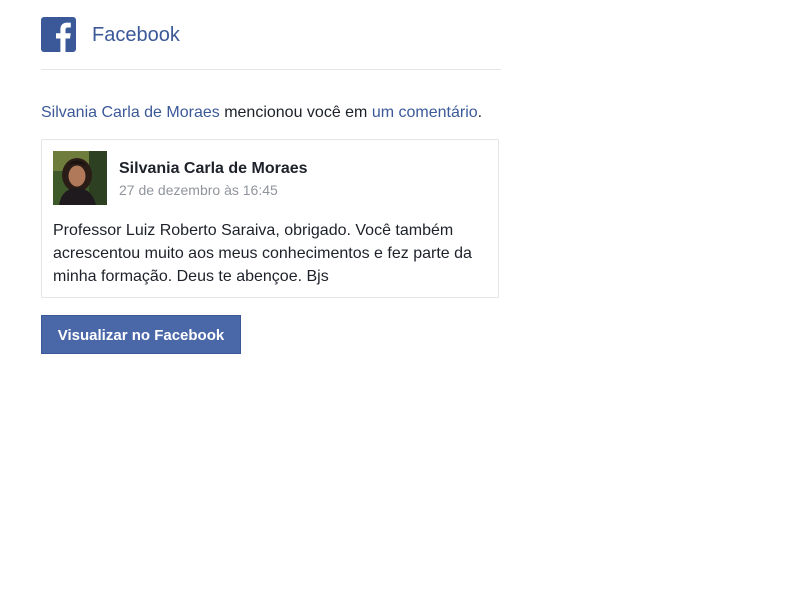 Image resolution: width=800 pixels, height=600 pixels. Describe the element at coordinates (213, 169) in the screenshot. I see `comment-author: Silvania Carla de Moraes` at that location.